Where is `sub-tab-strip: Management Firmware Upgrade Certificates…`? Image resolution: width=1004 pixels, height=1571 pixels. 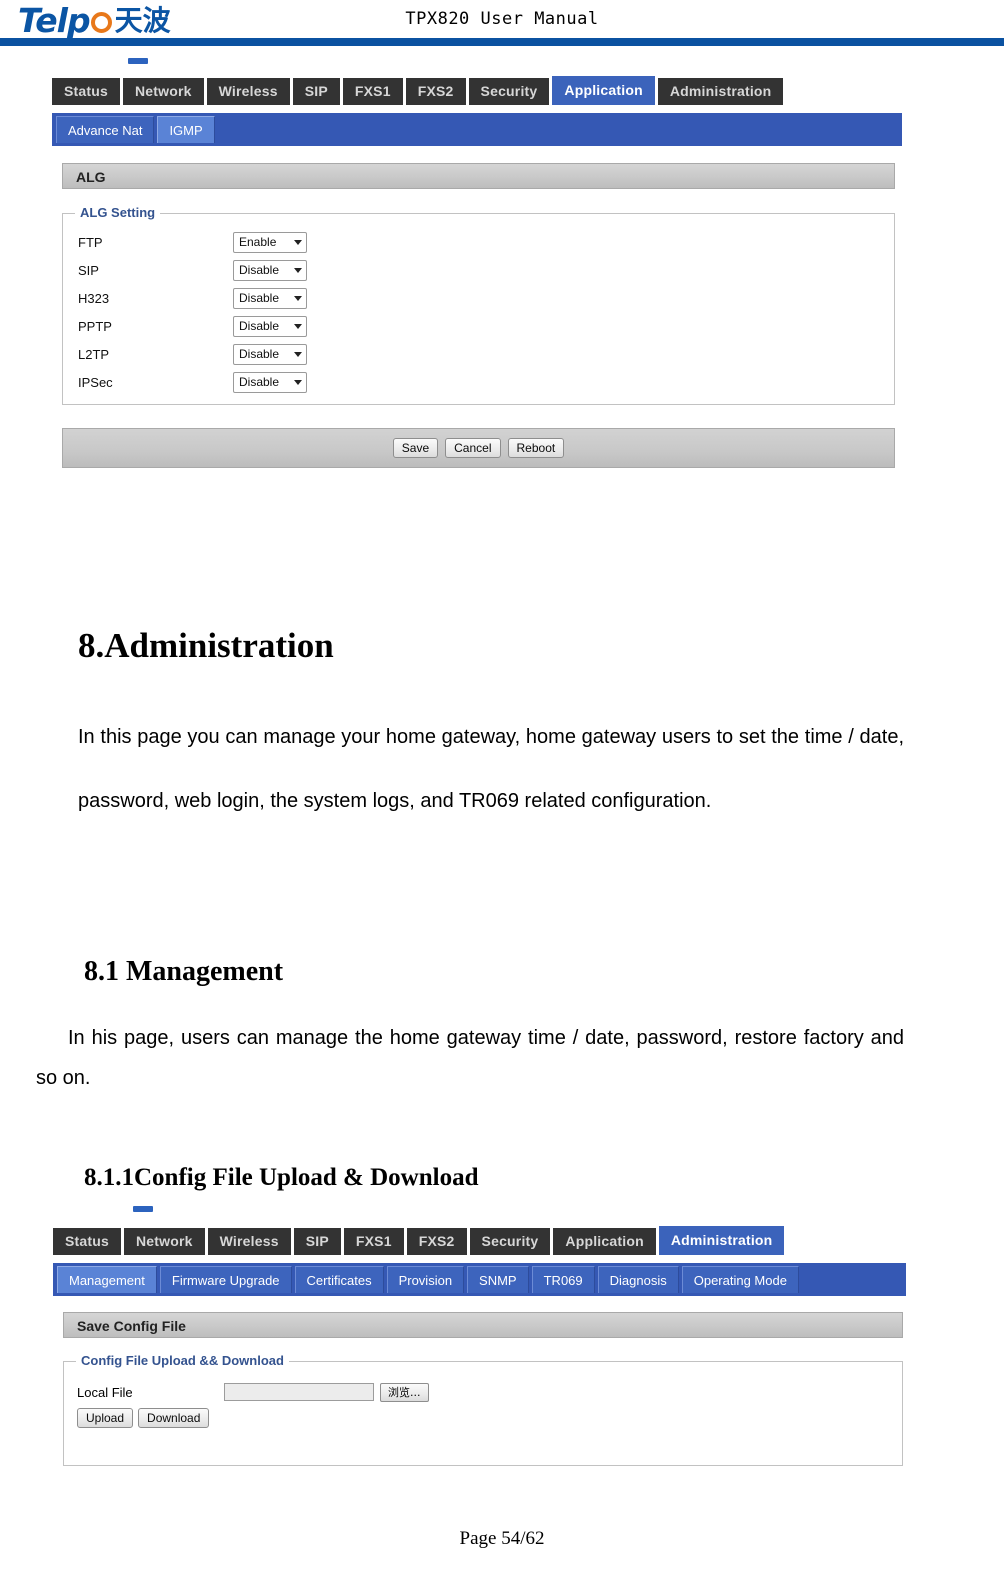 sub-tab-strip: Management Firmware Upgrade Certificates… is located at coordinates (479, 1279).